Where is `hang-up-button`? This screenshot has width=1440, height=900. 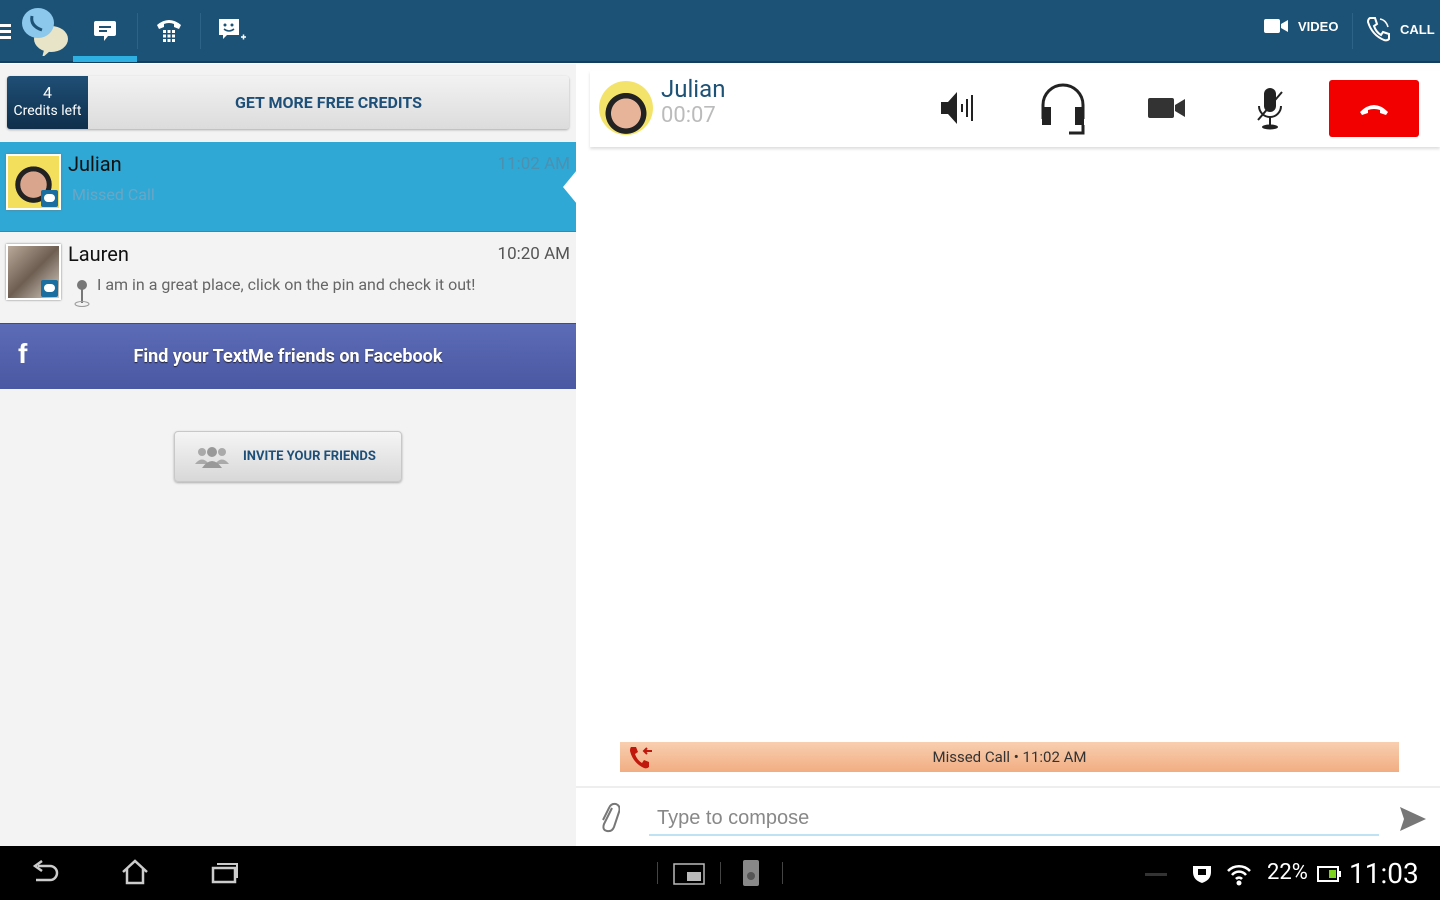
hang-up-button is located at coordinates (1374, 108).